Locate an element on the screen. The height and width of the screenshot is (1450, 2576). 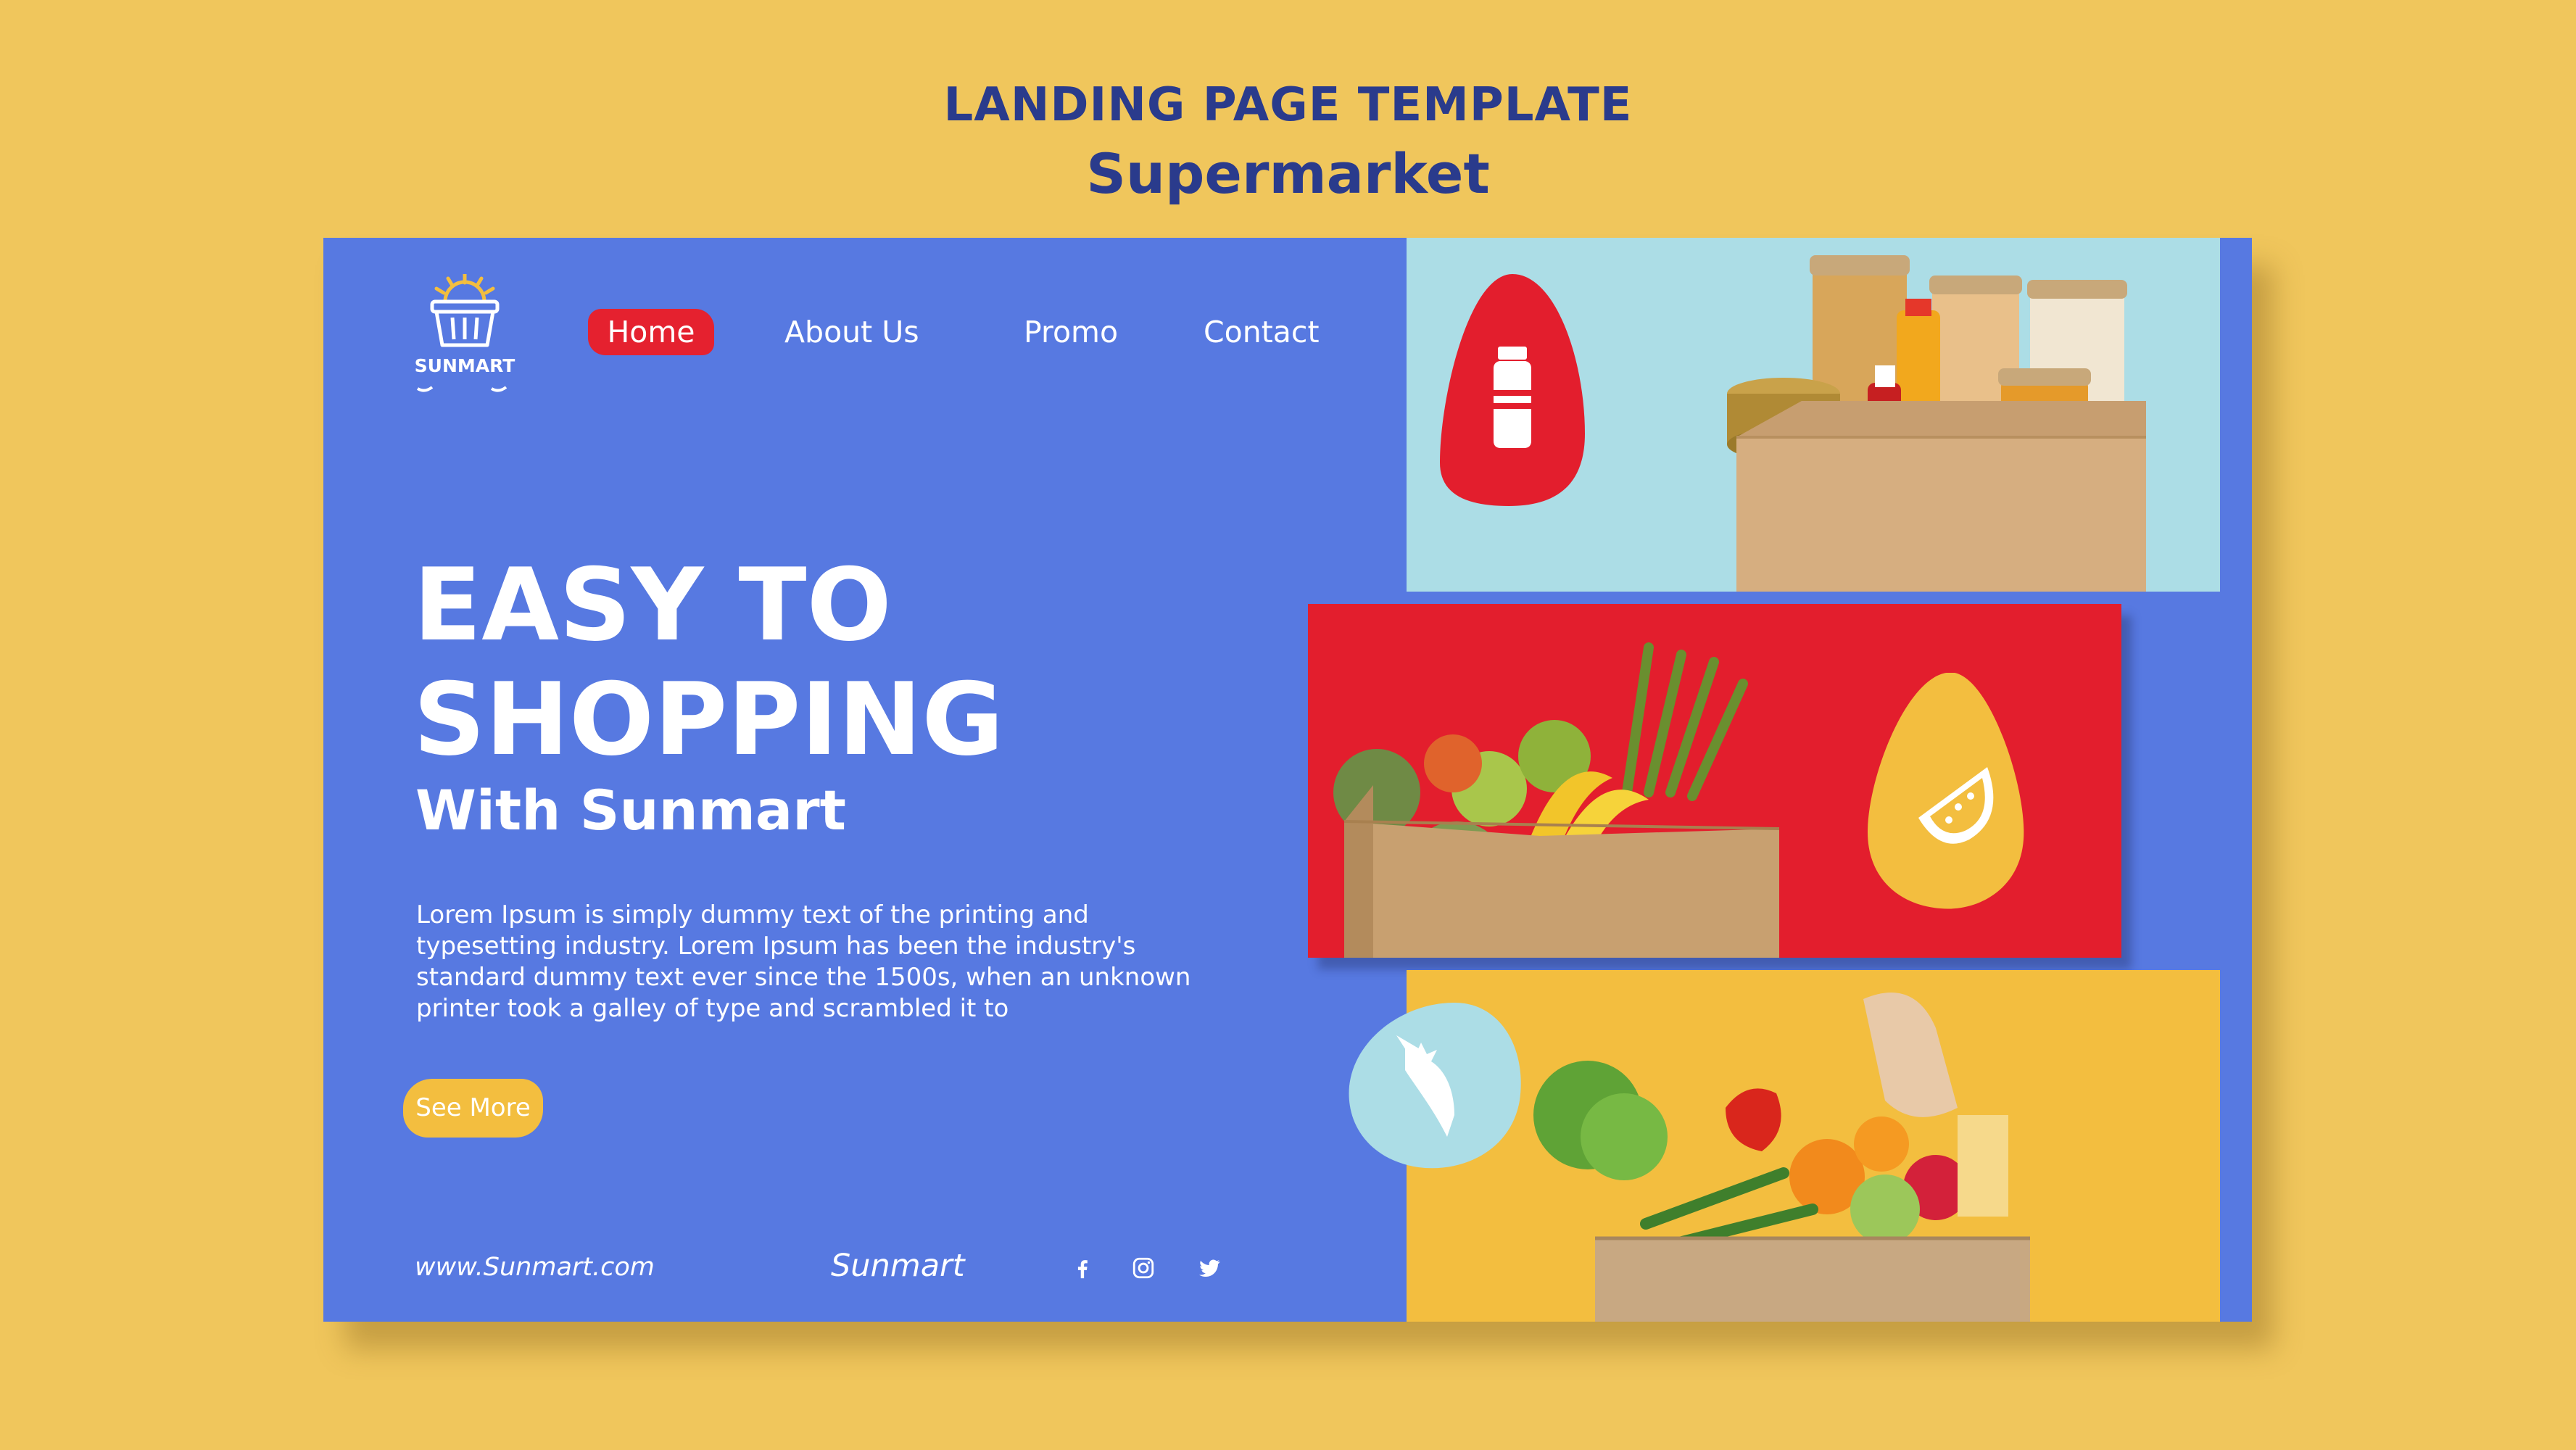
presentation-title: LANDING PAGE TEMPLATE is located at coordinates (1288, 105).